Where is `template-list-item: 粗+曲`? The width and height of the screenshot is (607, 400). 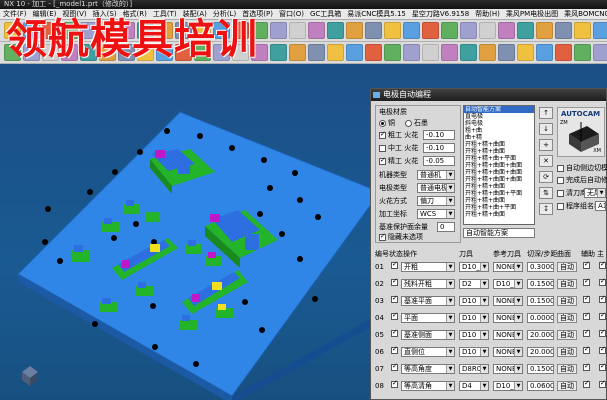
template-list-item: 粗+曲 is located at coordinates (499, 130).